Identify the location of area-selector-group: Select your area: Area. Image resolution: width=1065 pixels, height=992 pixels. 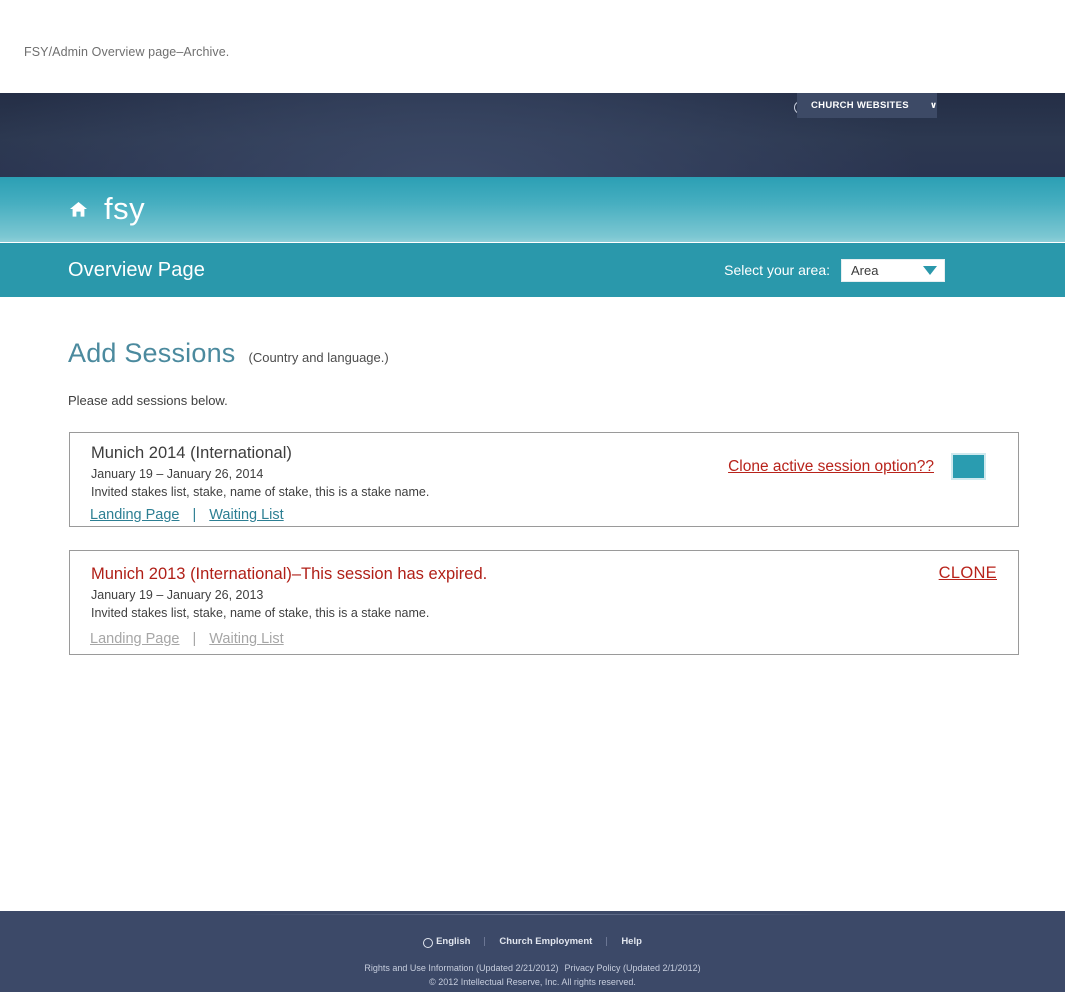
(834, 270).